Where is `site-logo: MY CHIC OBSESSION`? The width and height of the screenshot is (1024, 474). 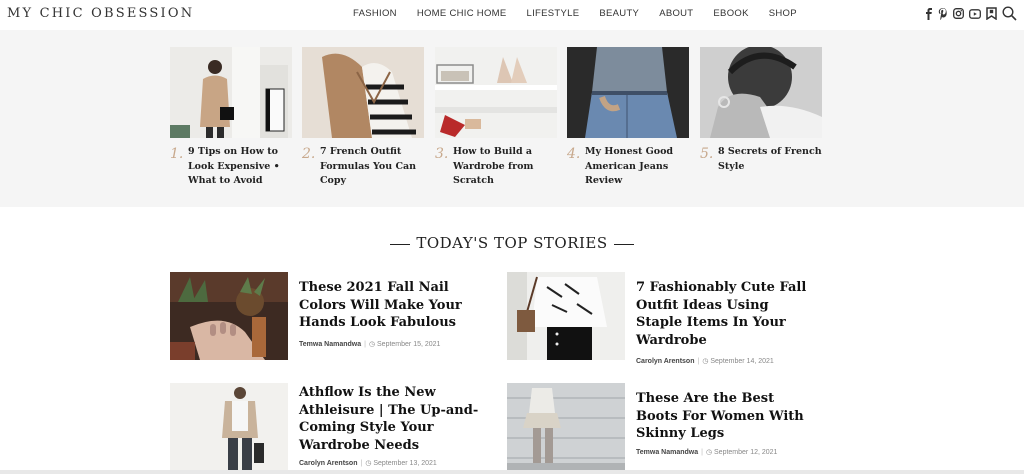 site-logo: MY CHIC OBSESSION is located at coordinates (100, 13).